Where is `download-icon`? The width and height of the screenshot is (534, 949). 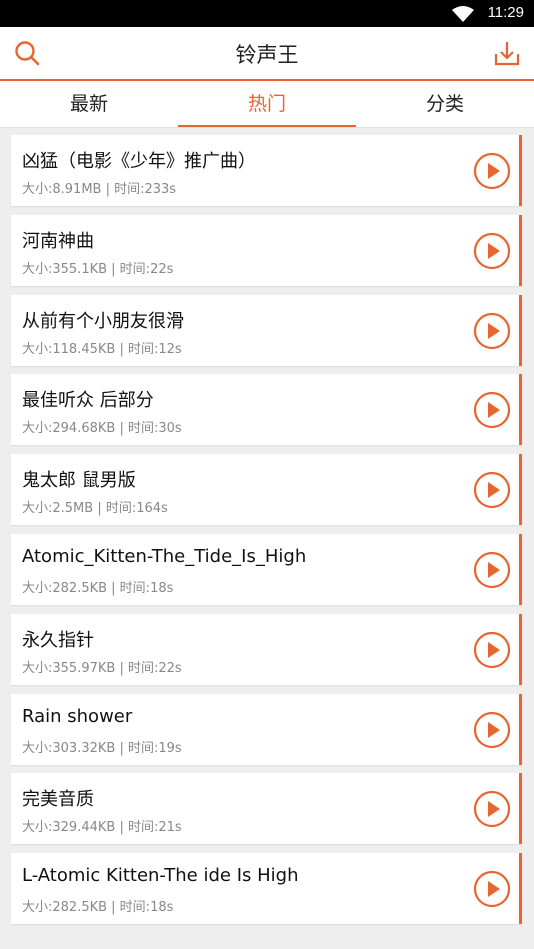
download-icon is located at coordinates (507, 53).